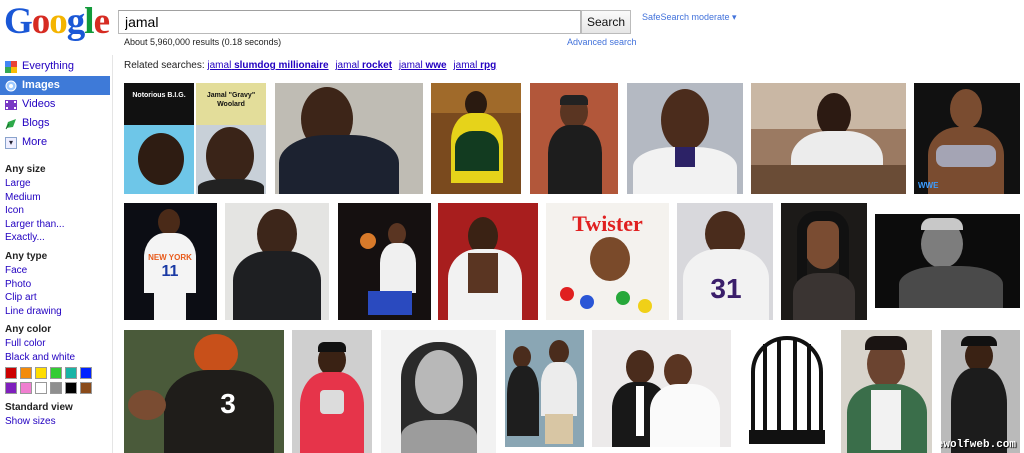 The image size is (1024, 453). I want to click on color-swatch-gray, so click(56, 388).